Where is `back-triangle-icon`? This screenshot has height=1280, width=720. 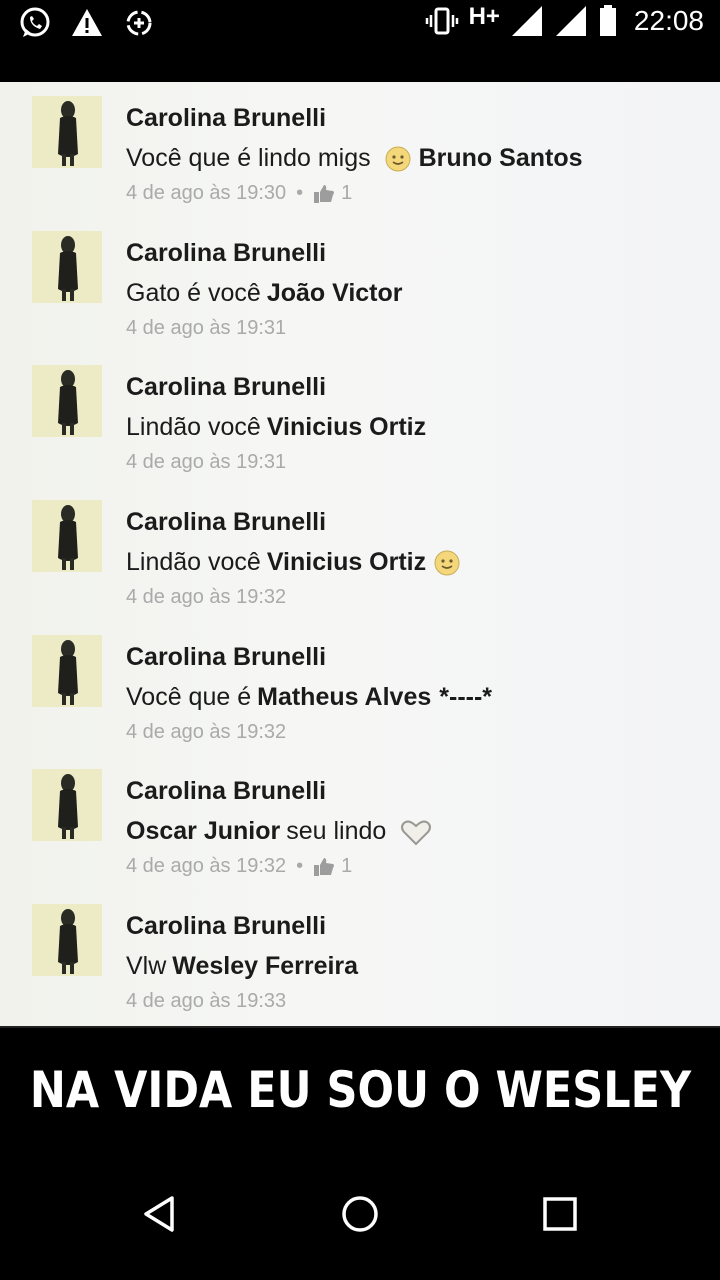 back-triangle-icon is located at coordinates (160, 1216).